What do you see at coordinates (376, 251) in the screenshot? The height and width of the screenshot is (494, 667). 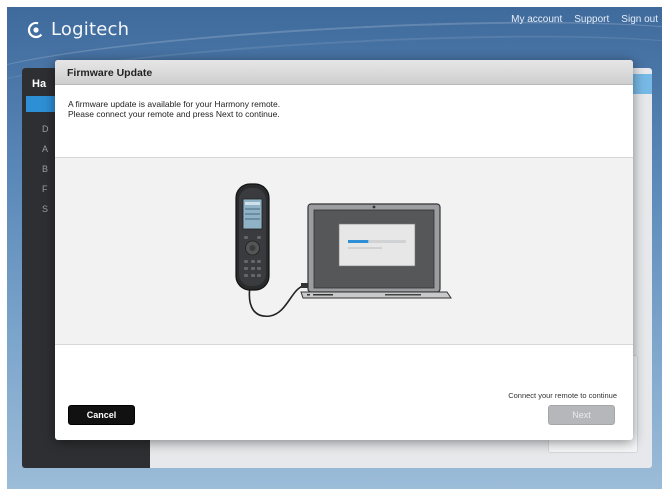 I see `laptop-icon` at bounding box center [376, 251].